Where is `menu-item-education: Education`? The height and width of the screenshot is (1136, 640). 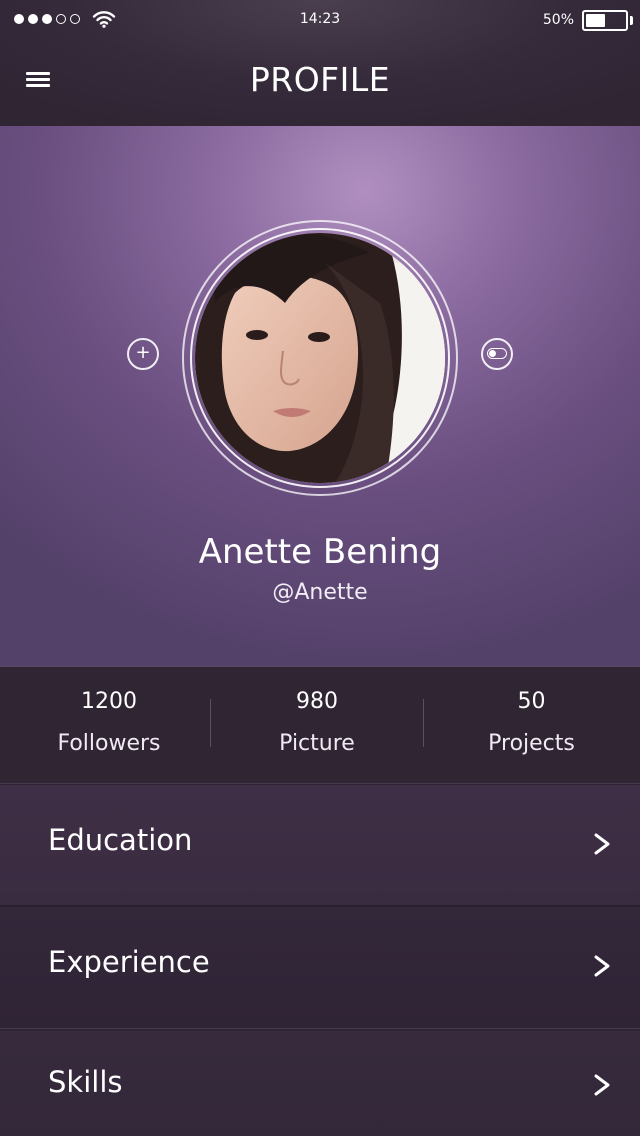
menu-item-education: Education is located at coordinates (320, 846).